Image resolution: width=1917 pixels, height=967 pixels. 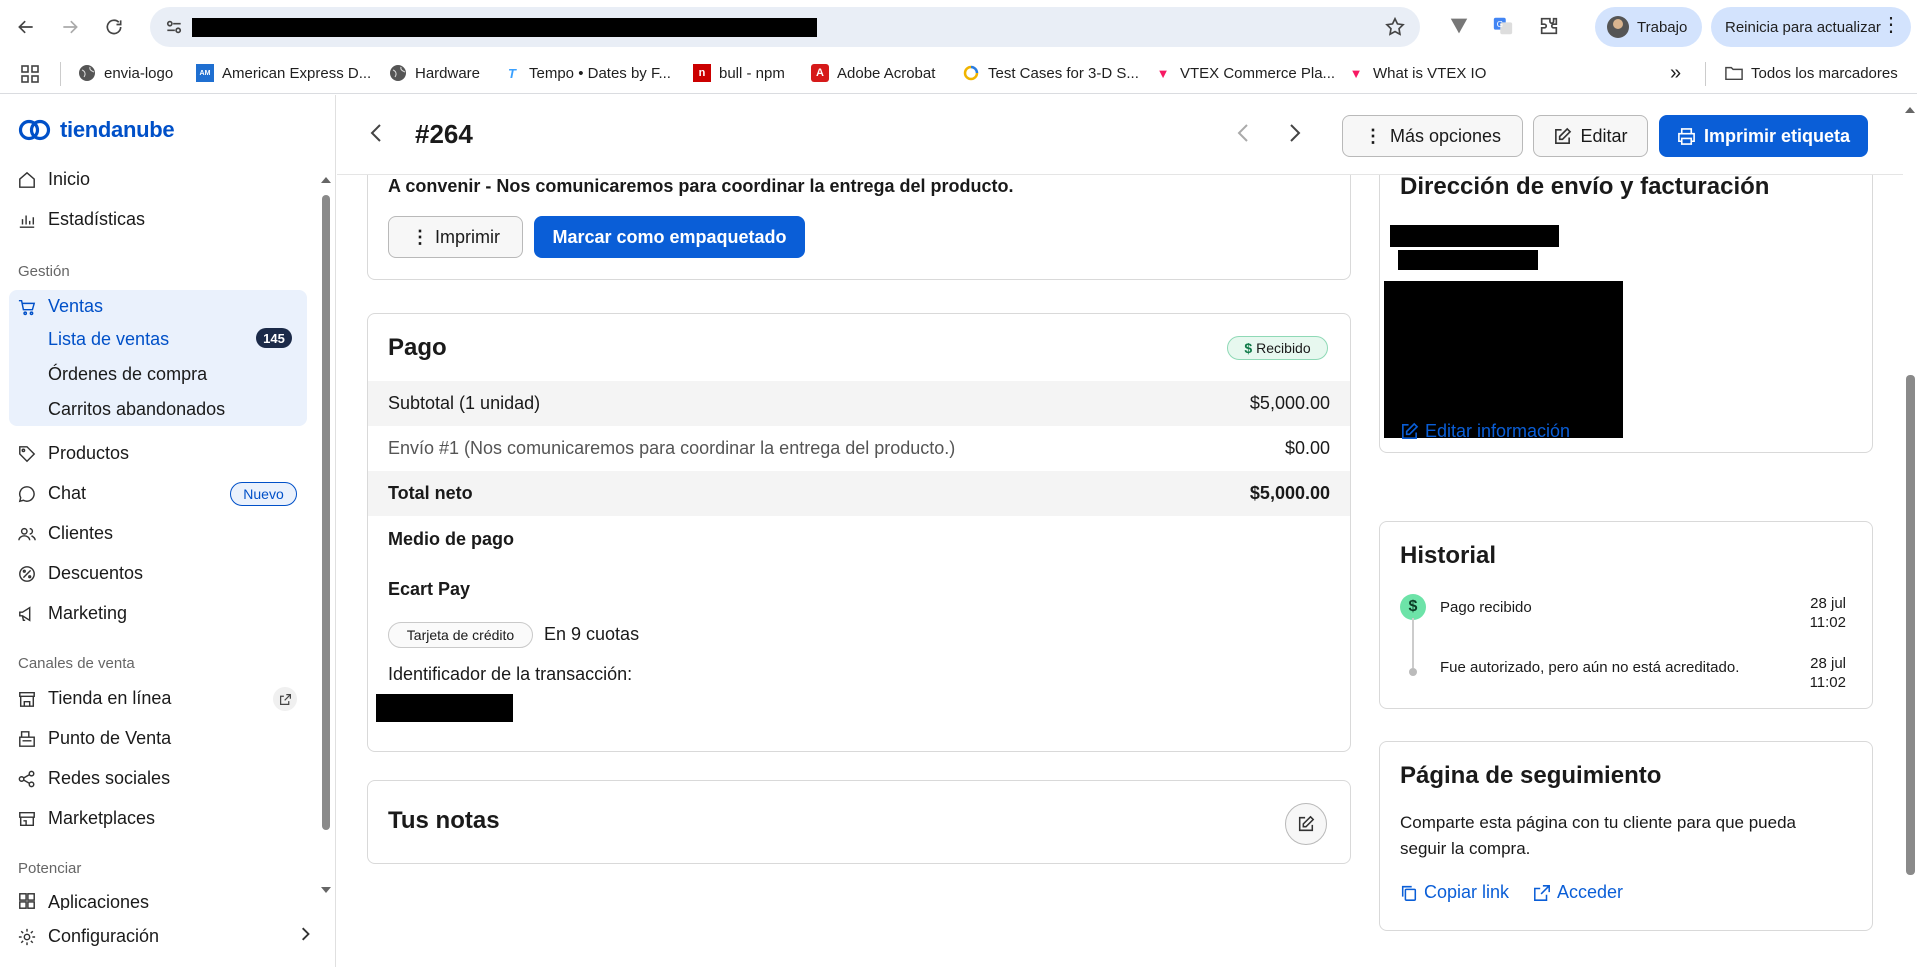 What do you see at coordinates (136, 409) in the screenshot?
I see `sidebar-subitem-carritos-abandonados: Carritos abandonados` at bounding box center [136, 409].